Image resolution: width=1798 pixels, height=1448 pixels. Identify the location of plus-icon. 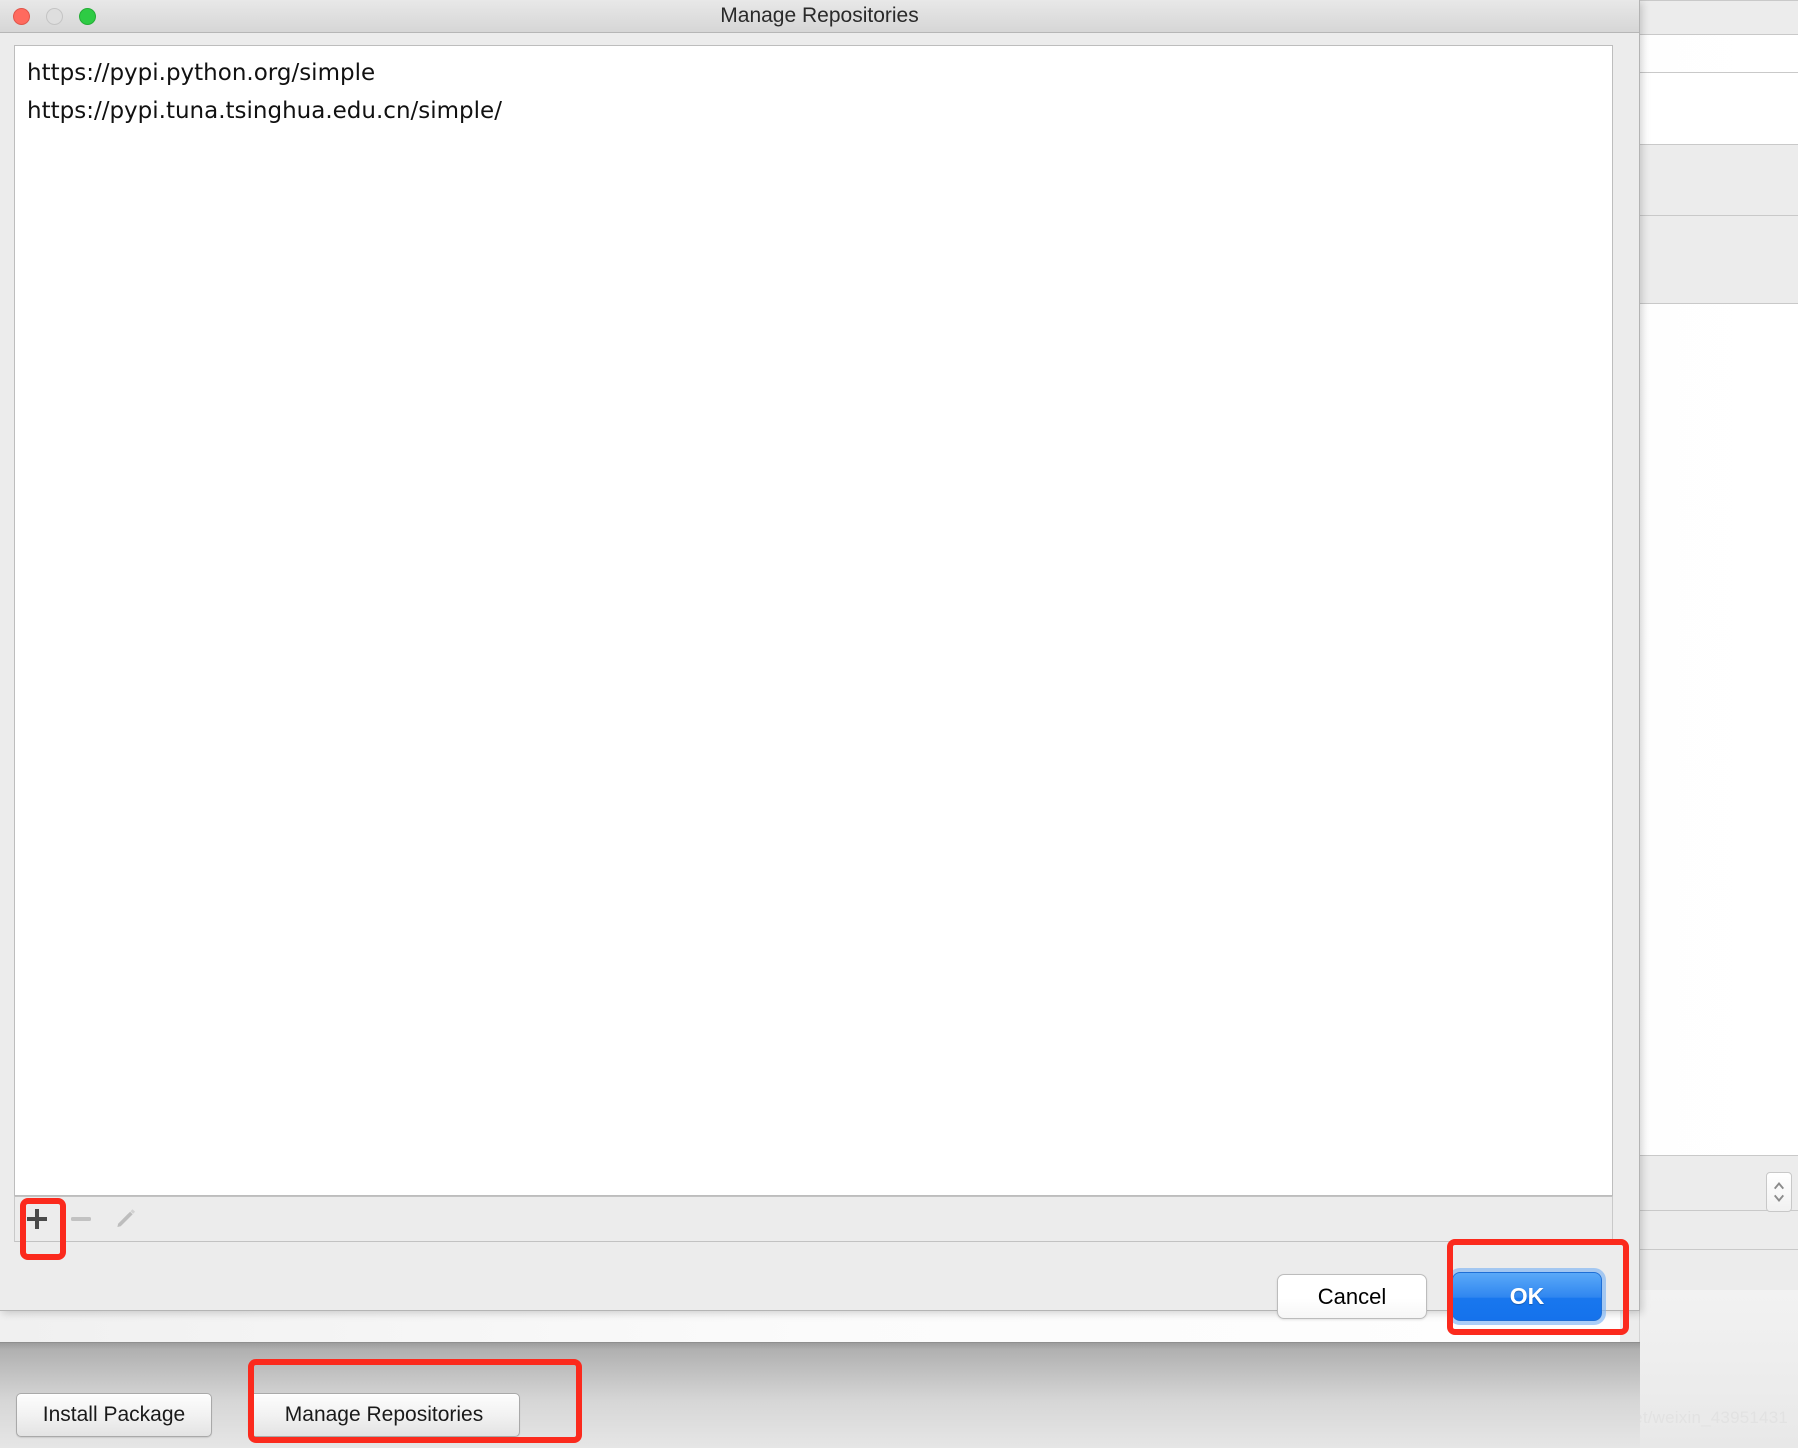
(37, 1219).